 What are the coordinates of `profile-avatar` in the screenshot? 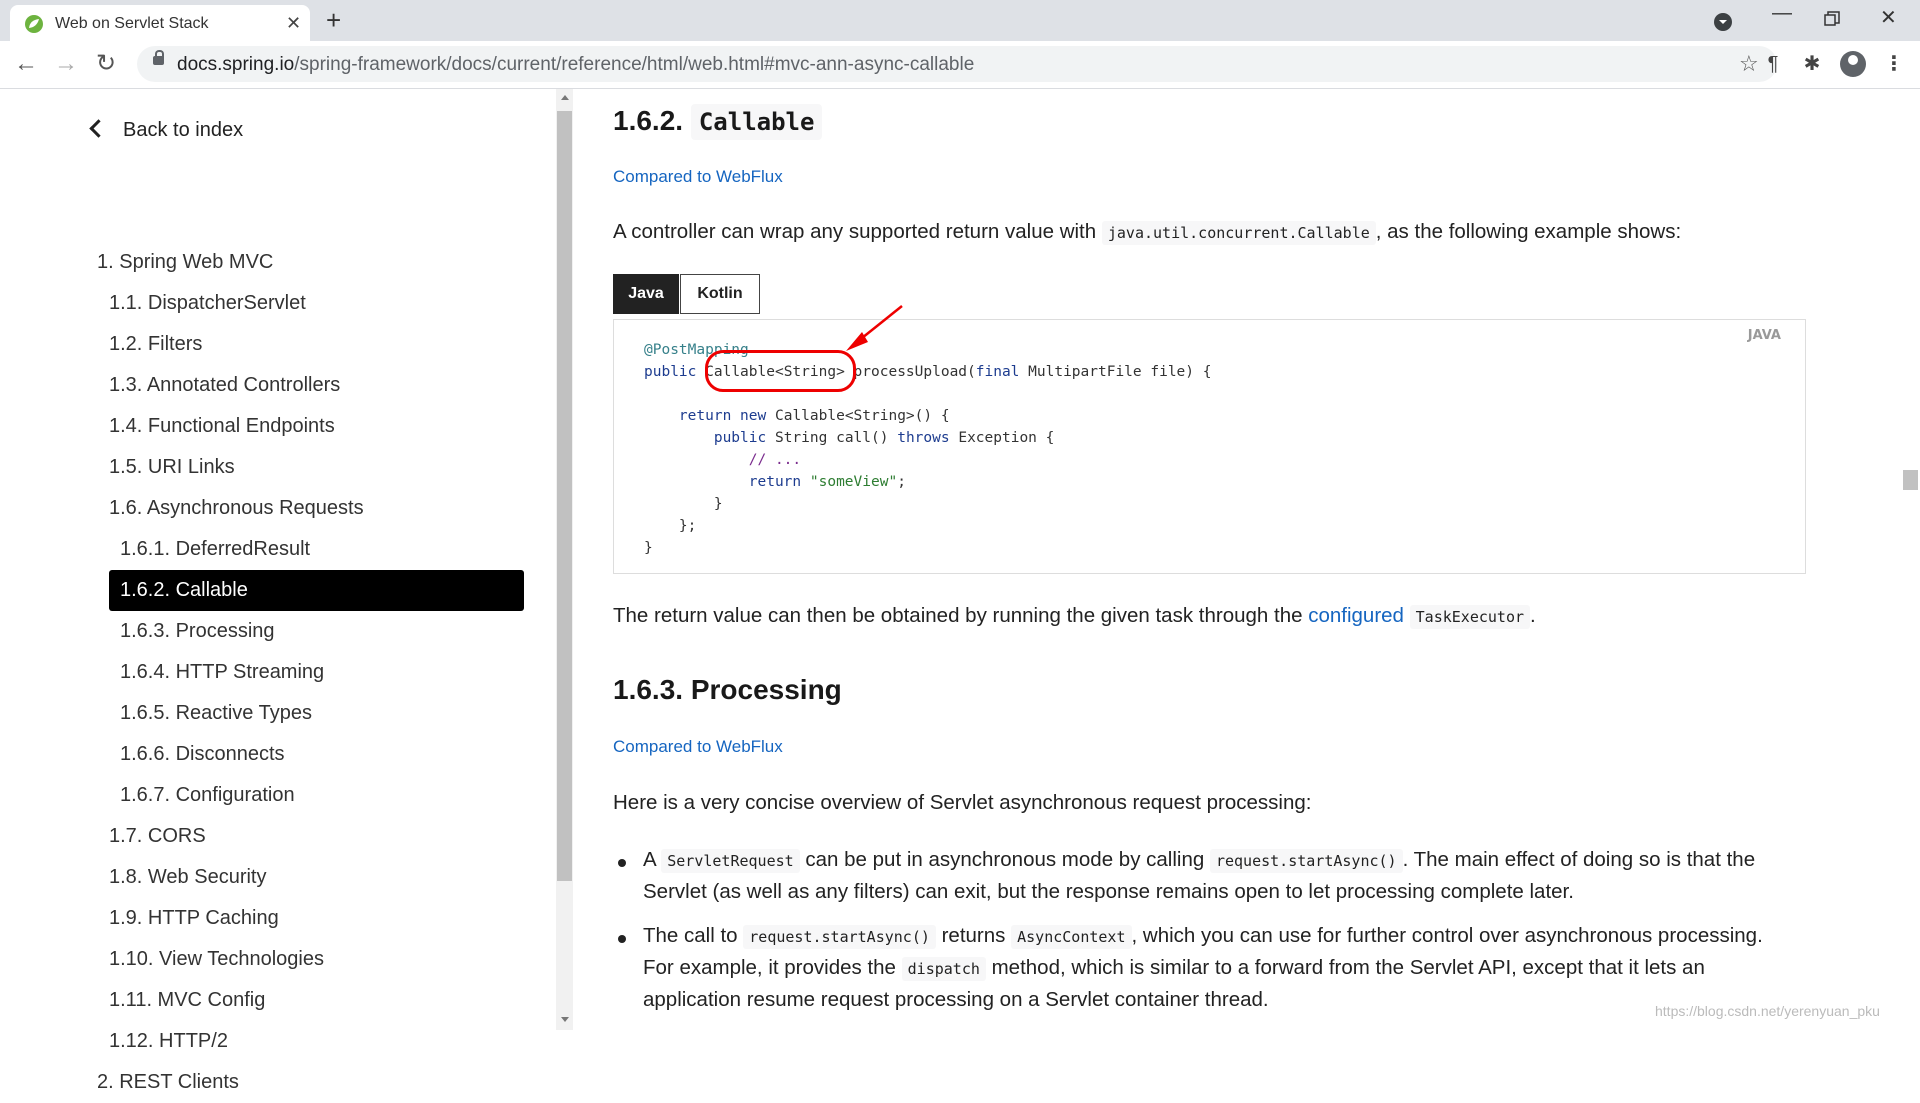 It's located at (1853, 64).